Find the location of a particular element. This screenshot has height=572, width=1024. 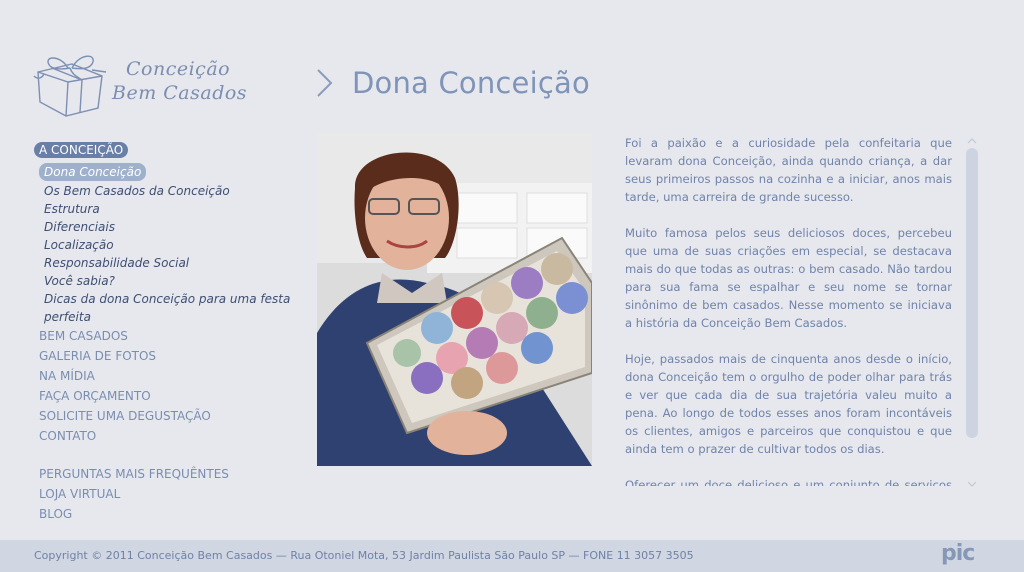

brand-name-line2: Bem Casados is located at coordinates (180, 93).